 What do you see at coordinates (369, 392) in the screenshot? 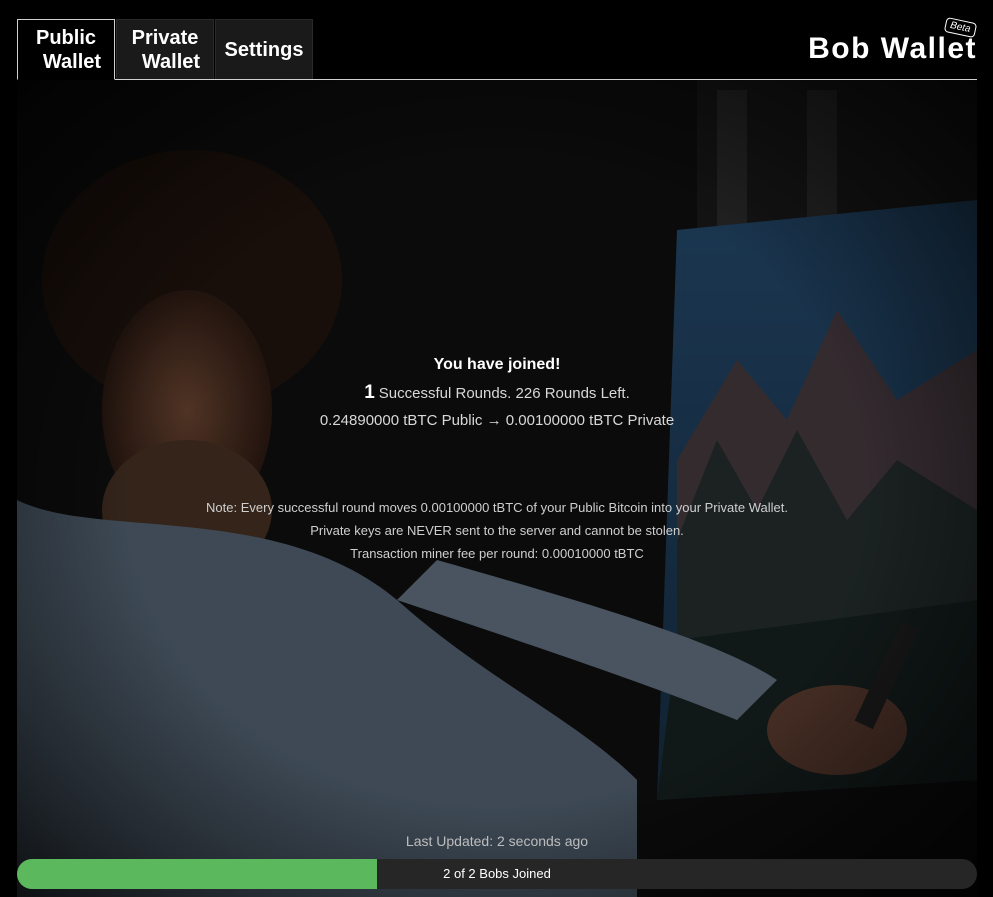
I see `successful-rounds-count: 1` at bounding box center [369, 392].